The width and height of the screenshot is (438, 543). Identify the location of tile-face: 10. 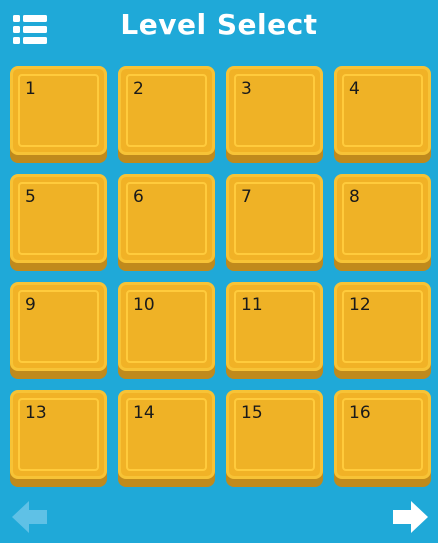
(166, 326).